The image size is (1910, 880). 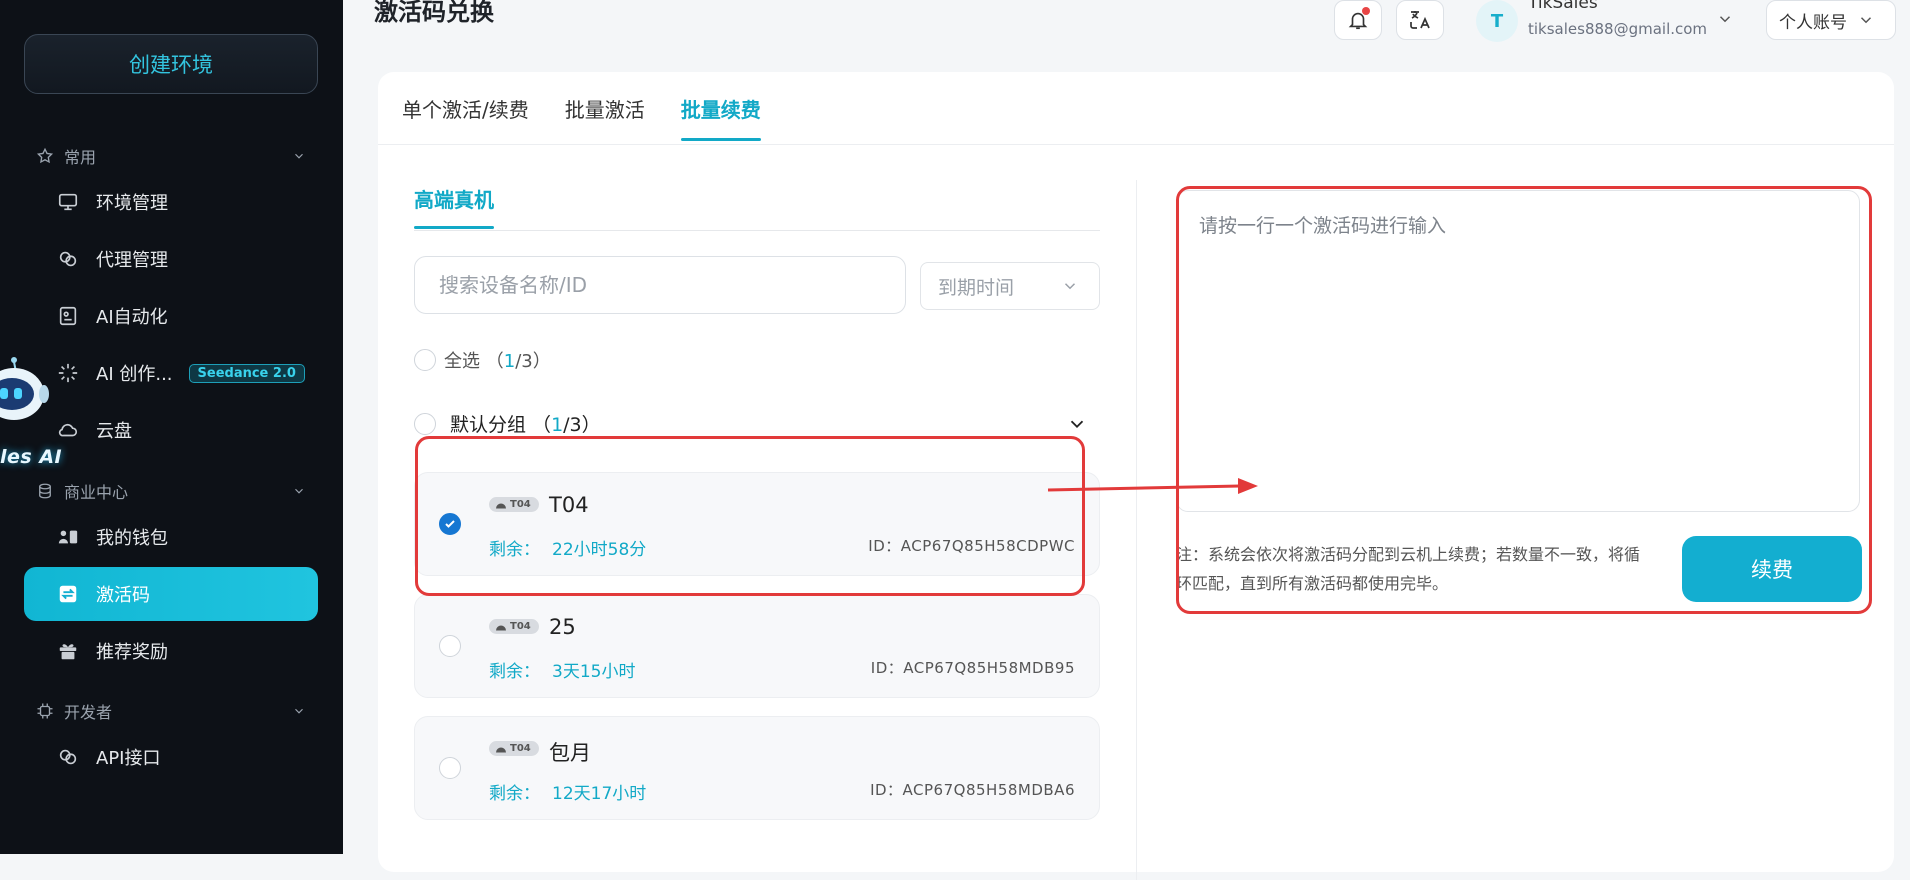 I want to click on sidebar-item-proxy: 代理管理, so click(x=171, y=259).